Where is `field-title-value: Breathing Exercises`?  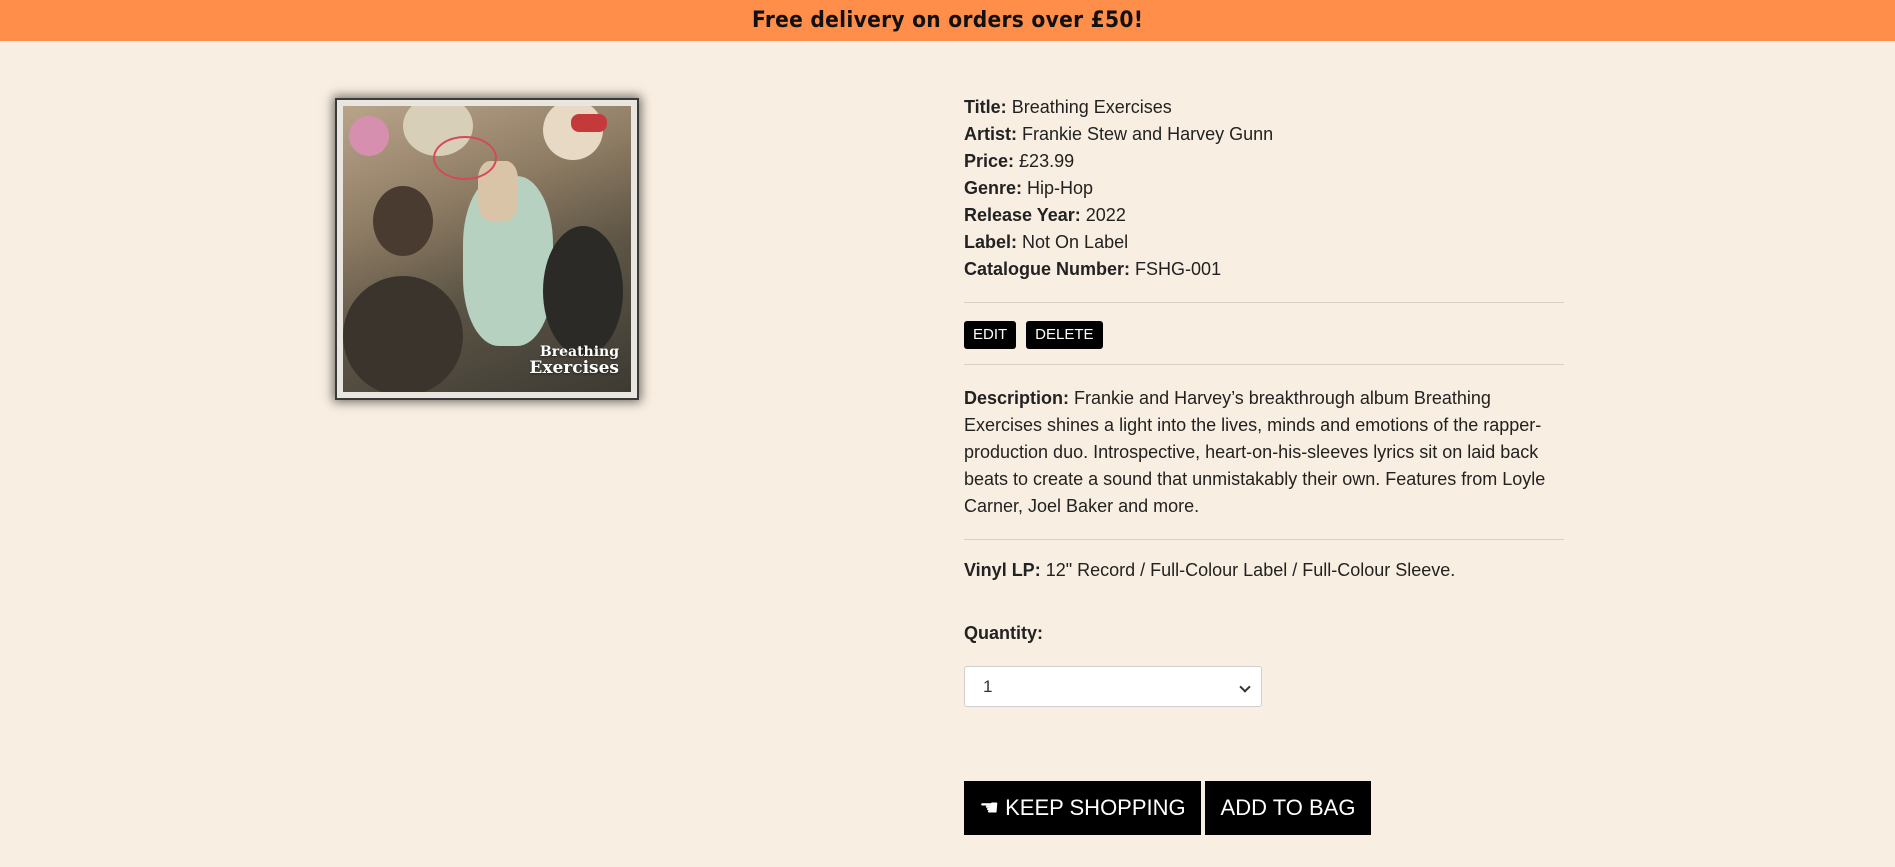
field-title-value: Breathing Exercises is located at coordinates (1091, 107).